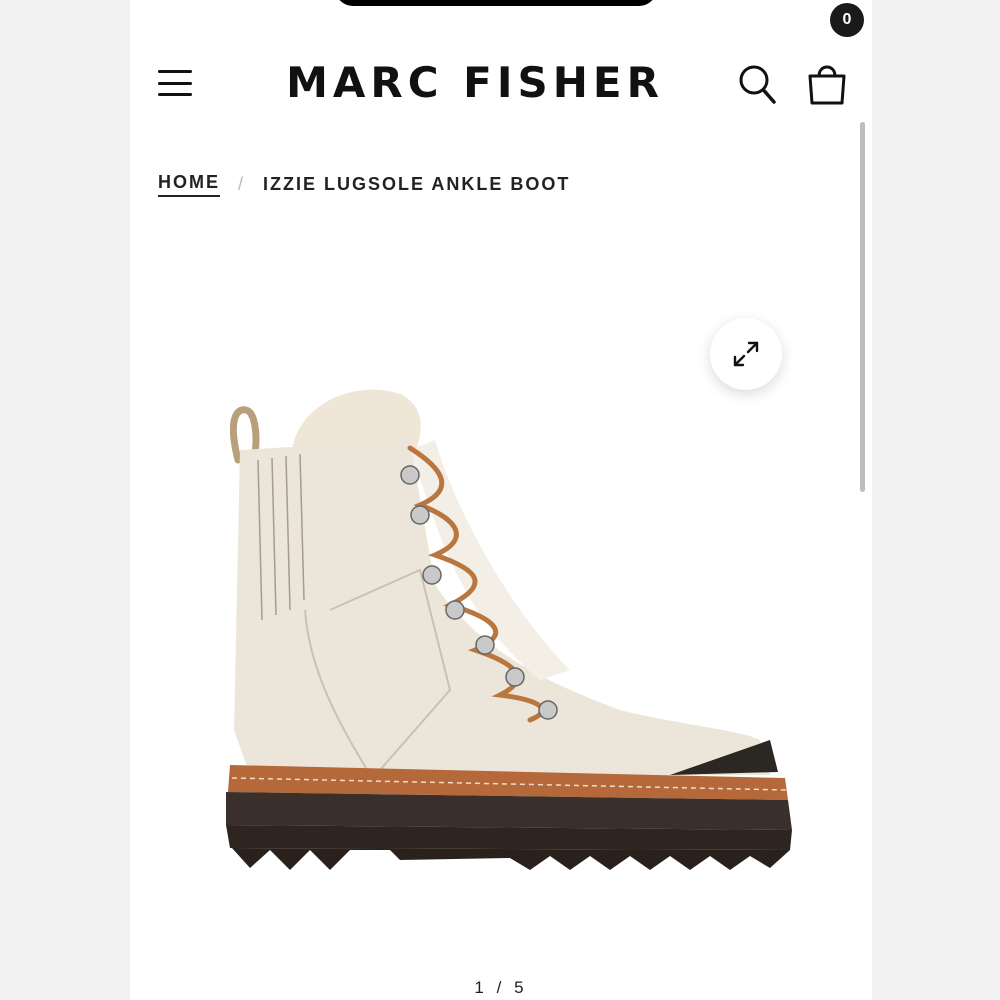 This screenshot has width=1000, height=1000. Describe the element at coordinates (417, 184) in the screenshot. I see `breadcrumb-current: IZZIE LUGSOLE ANKLE BOOT` at that location.